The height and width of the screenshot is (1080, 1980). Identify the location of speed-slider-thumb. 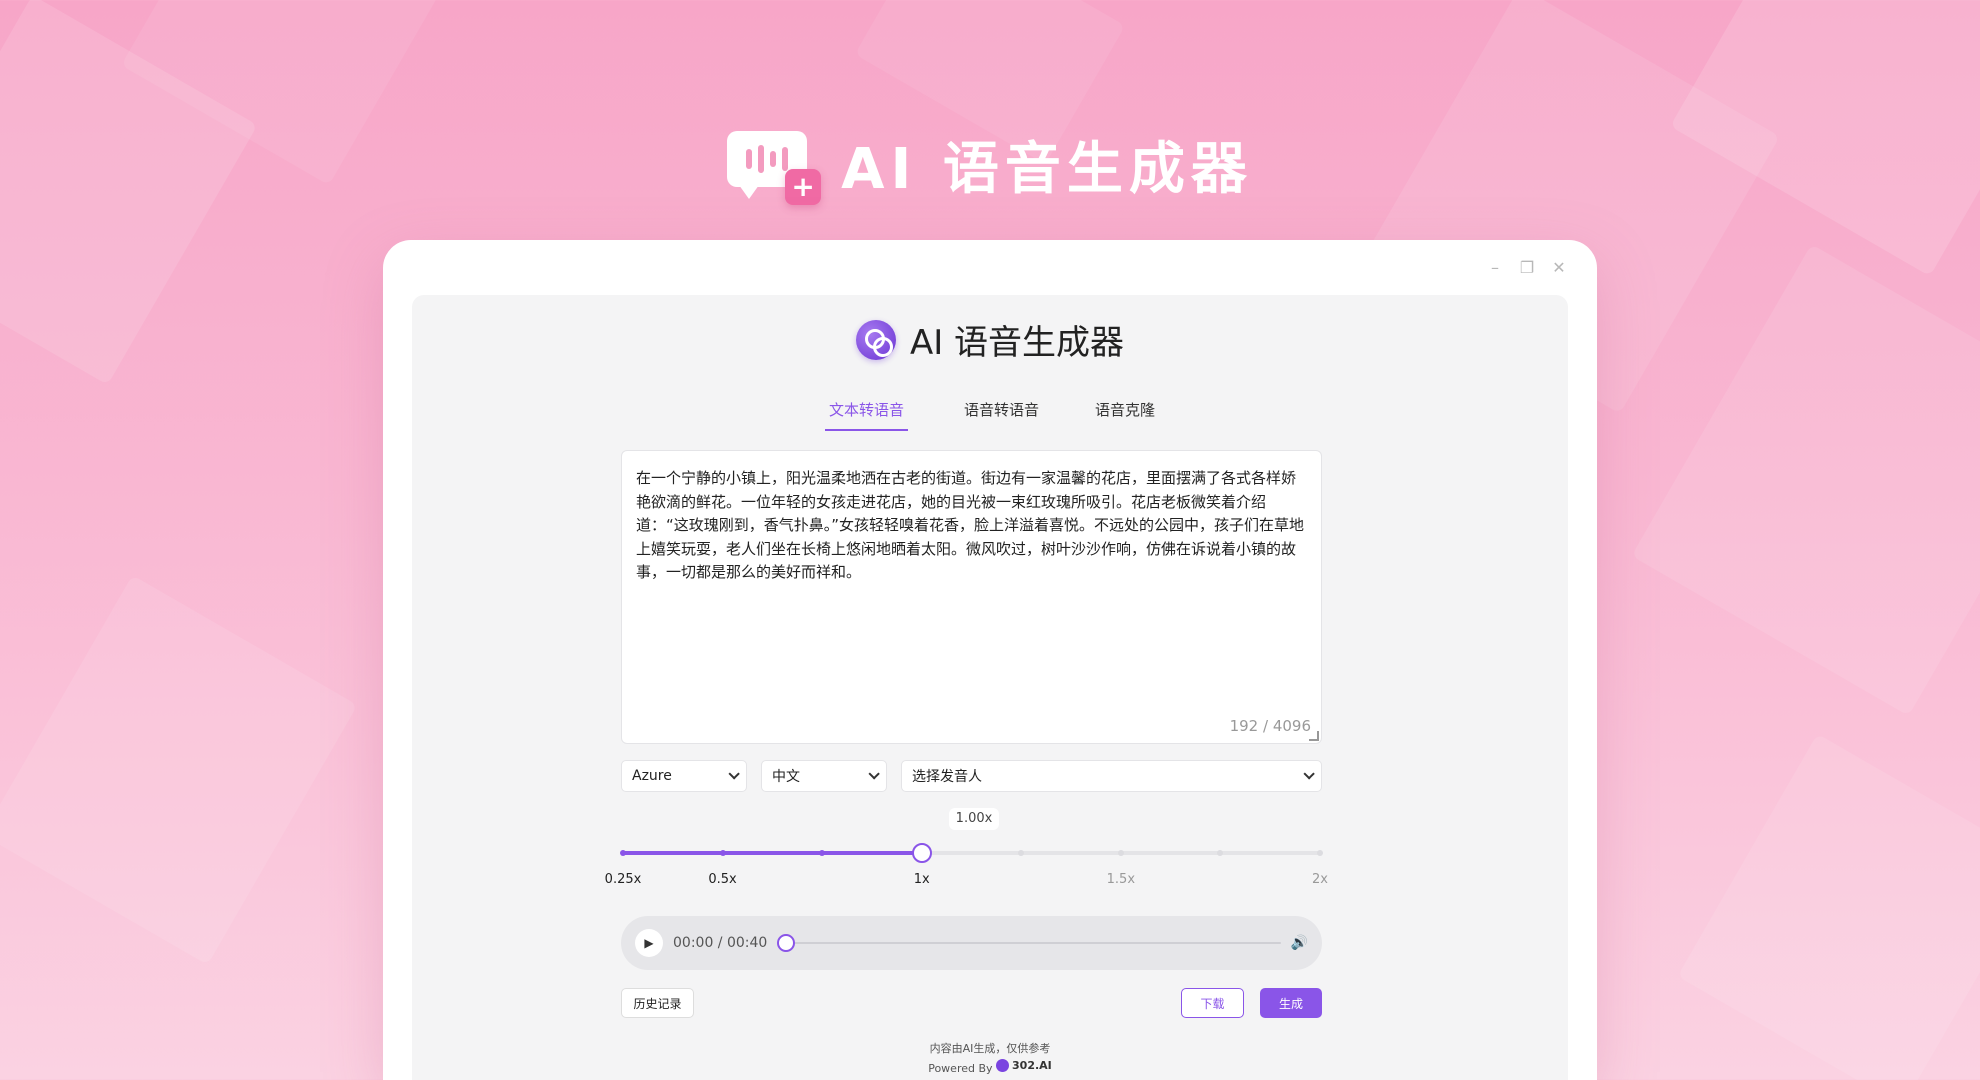
(921, 853).